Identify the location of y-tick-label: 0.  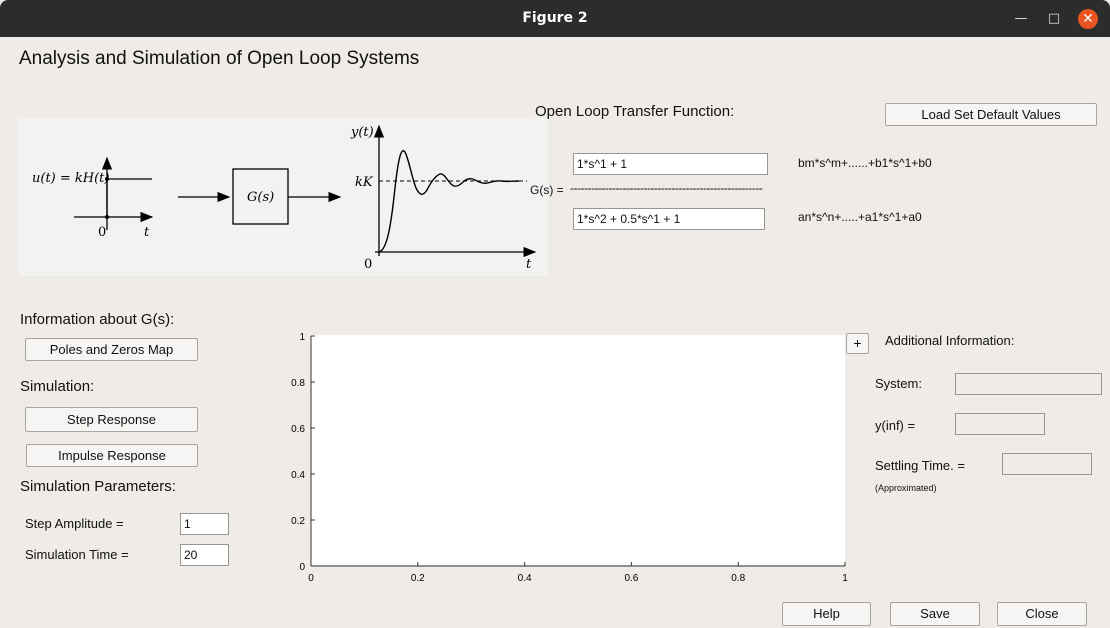
(302, 567).